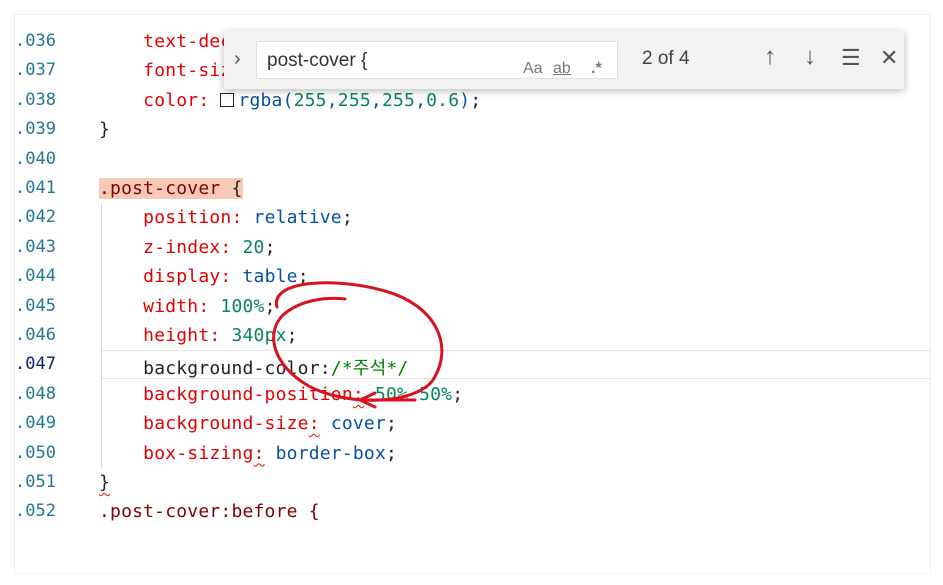 The image size is (943, 585). I want to click on line-number: .049, so click(35, 423).